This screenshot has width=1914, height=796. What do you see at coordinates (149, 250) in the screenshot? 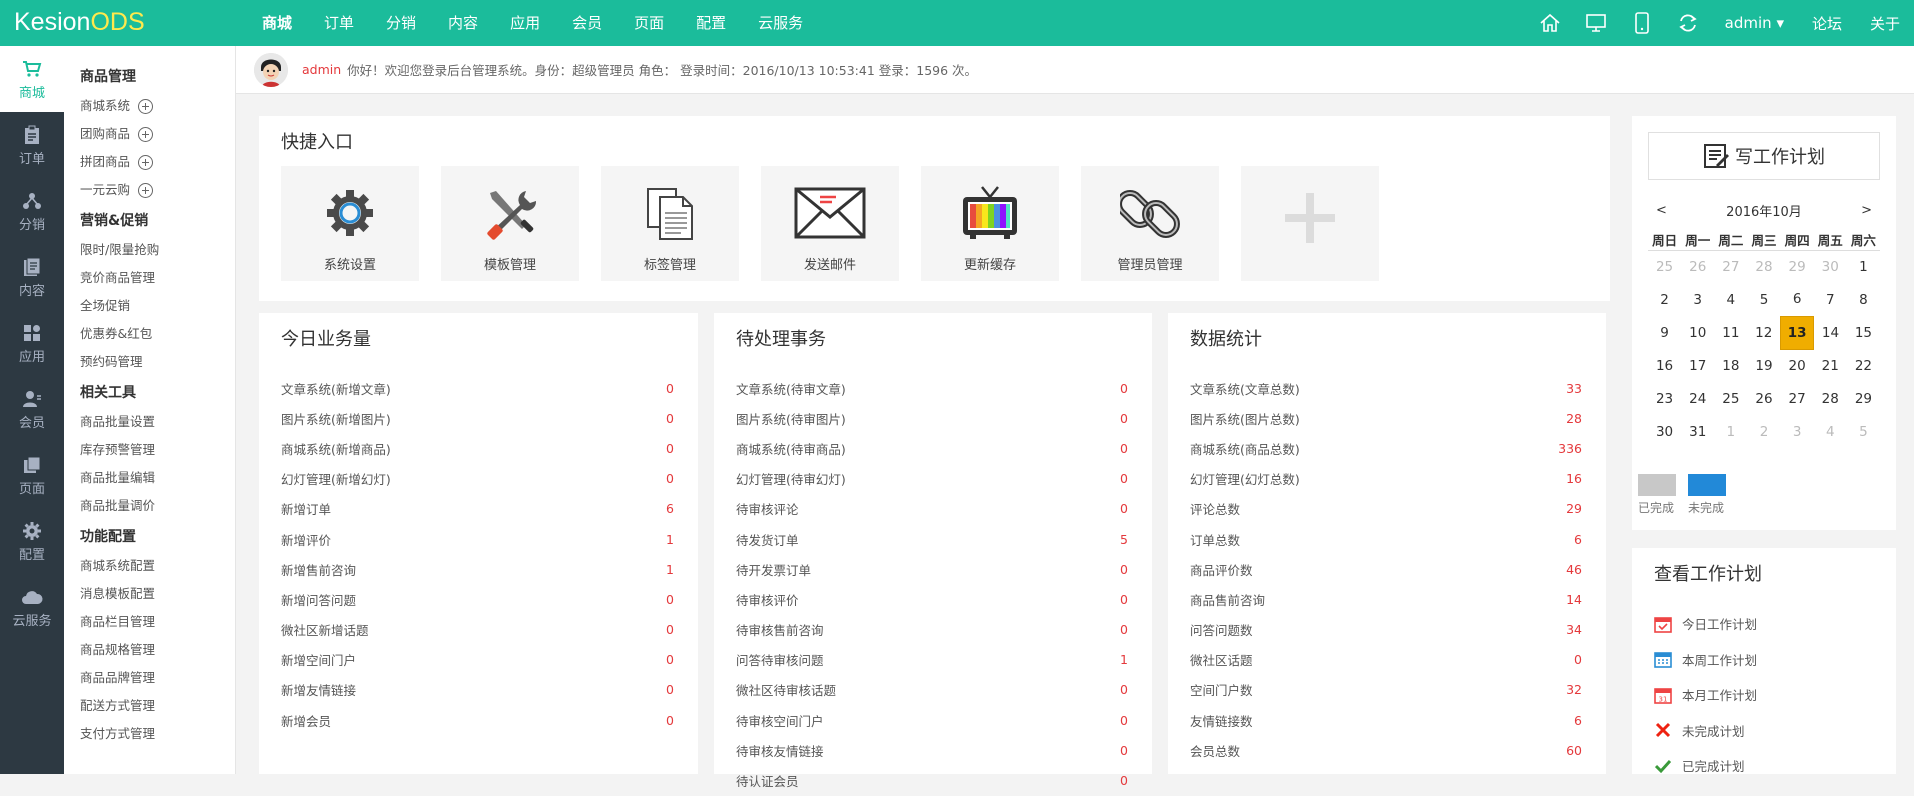
I see `submenu-item: 限时/限量抢购` at bounding box center [149, 250].